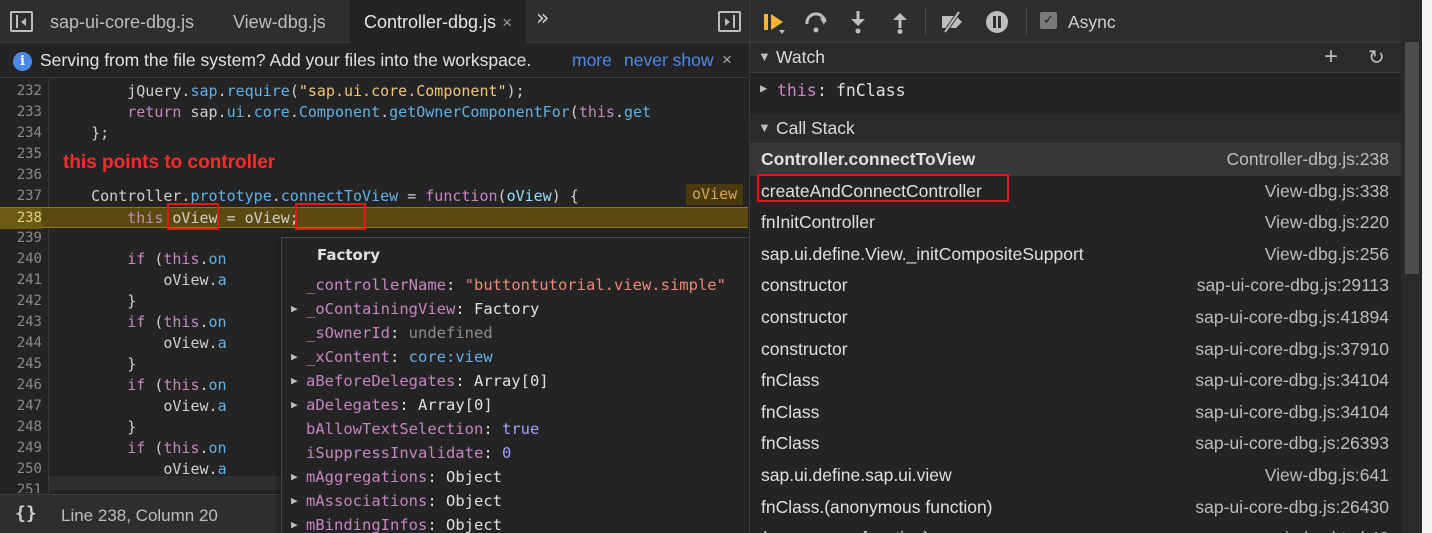 Image resolution: width=1432 pixels, height=533 pixels. I want to click on resume-icon, so click(774, 22).